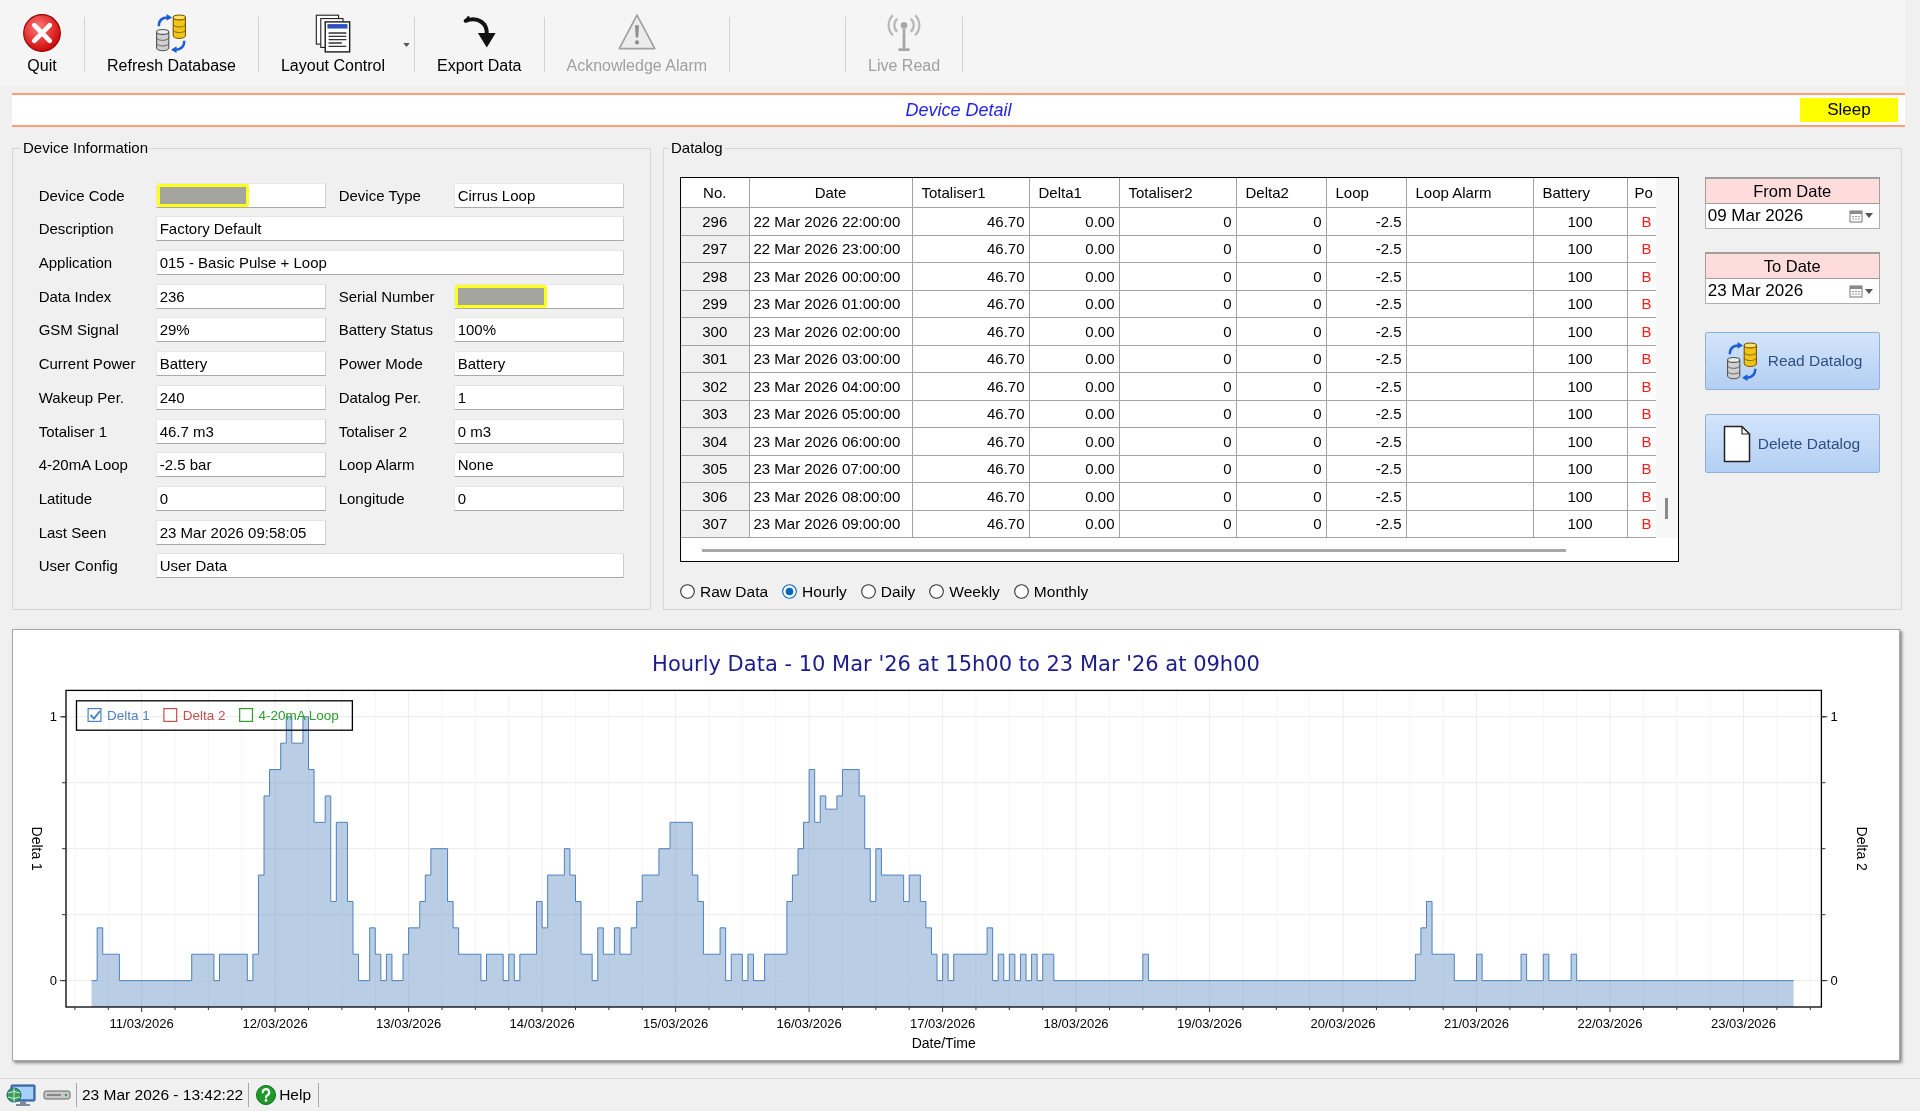  I want to click on axis-title: Date/Time, so click(943, 1043).